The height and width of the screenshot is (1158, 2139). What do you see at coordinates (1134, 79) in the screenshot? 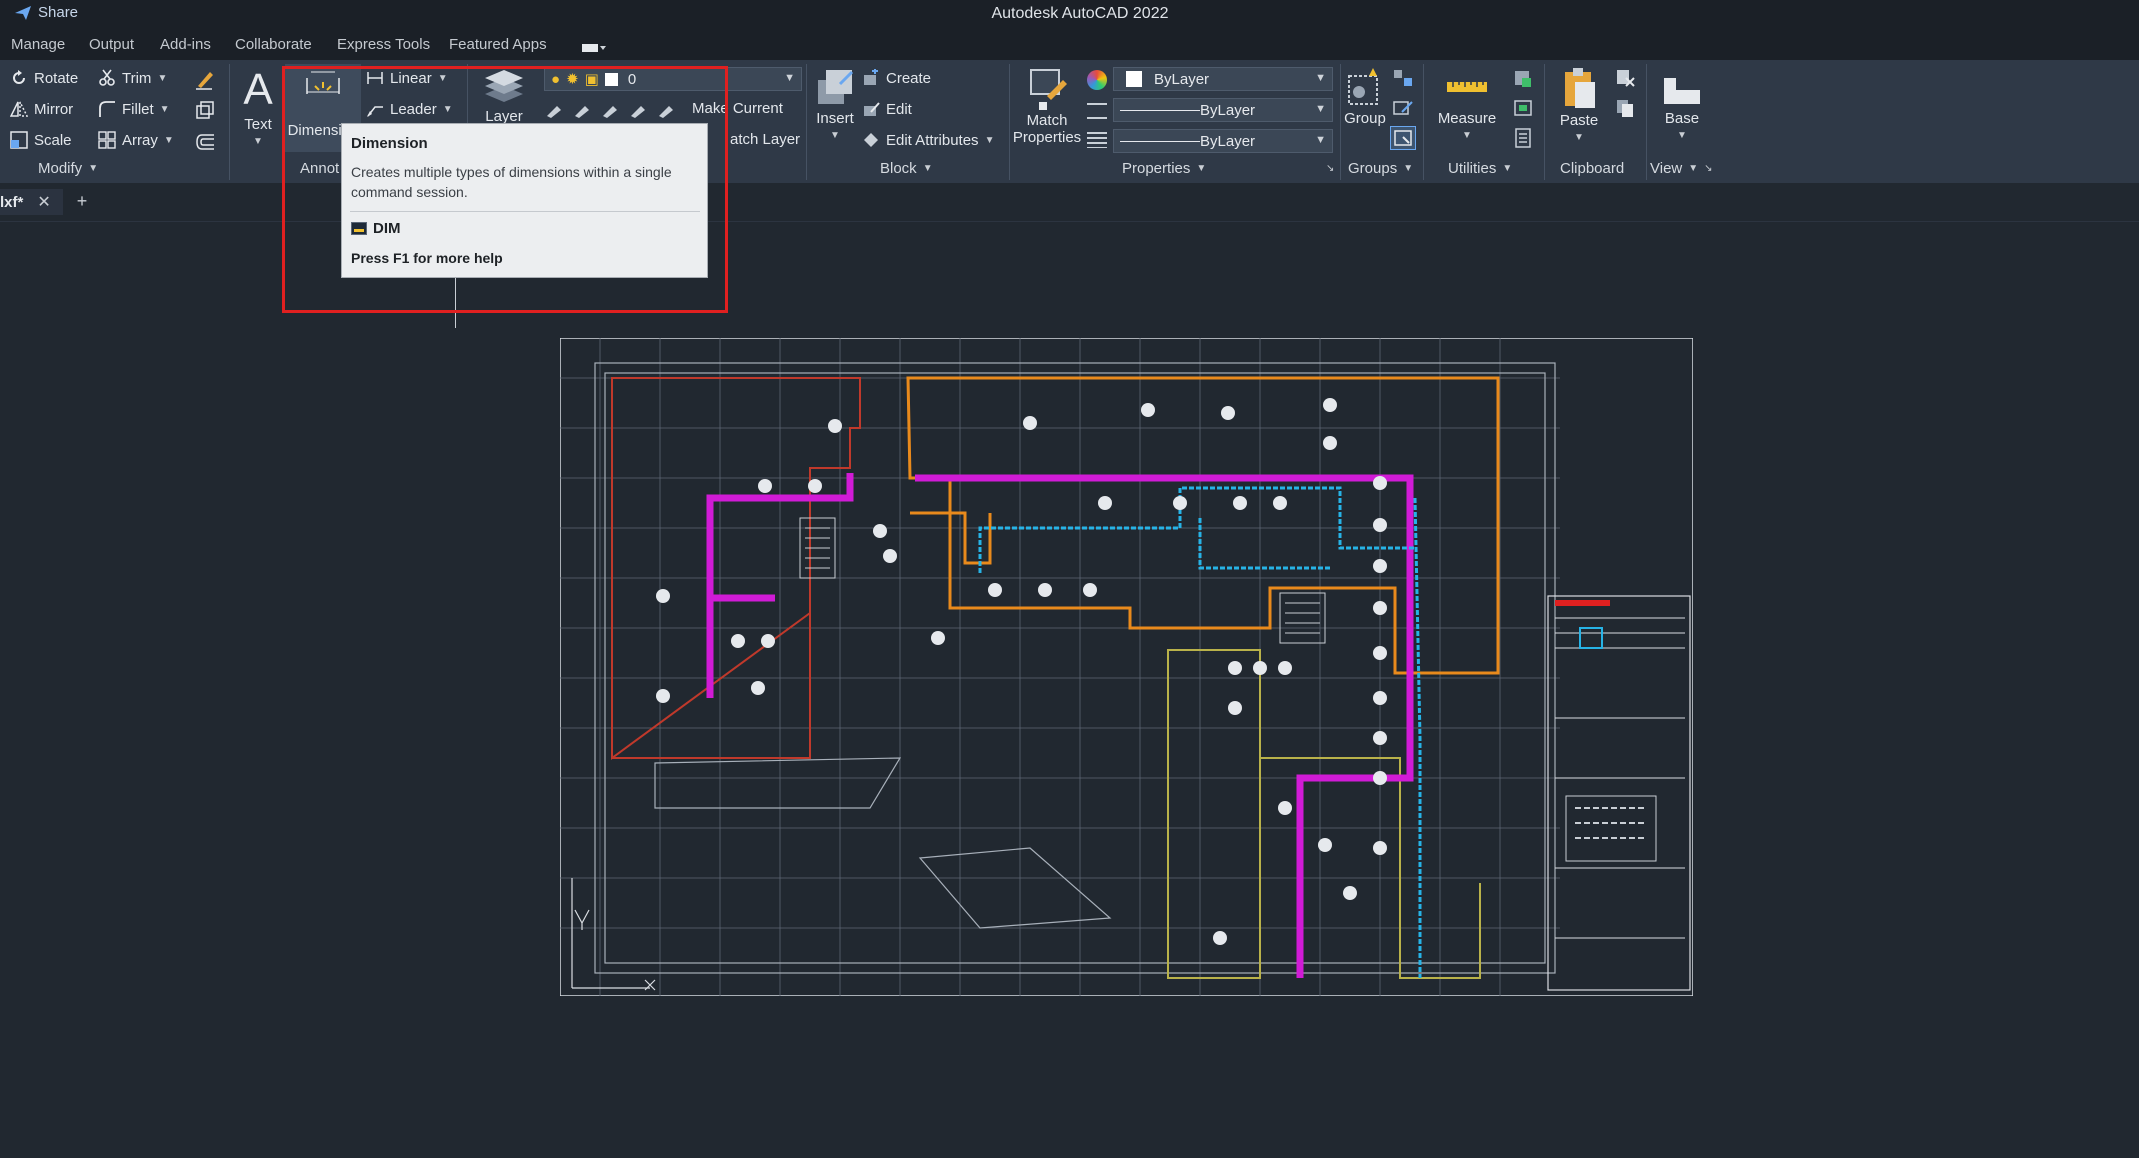
I see `color-swatch` at bounding box center [1134, 79].